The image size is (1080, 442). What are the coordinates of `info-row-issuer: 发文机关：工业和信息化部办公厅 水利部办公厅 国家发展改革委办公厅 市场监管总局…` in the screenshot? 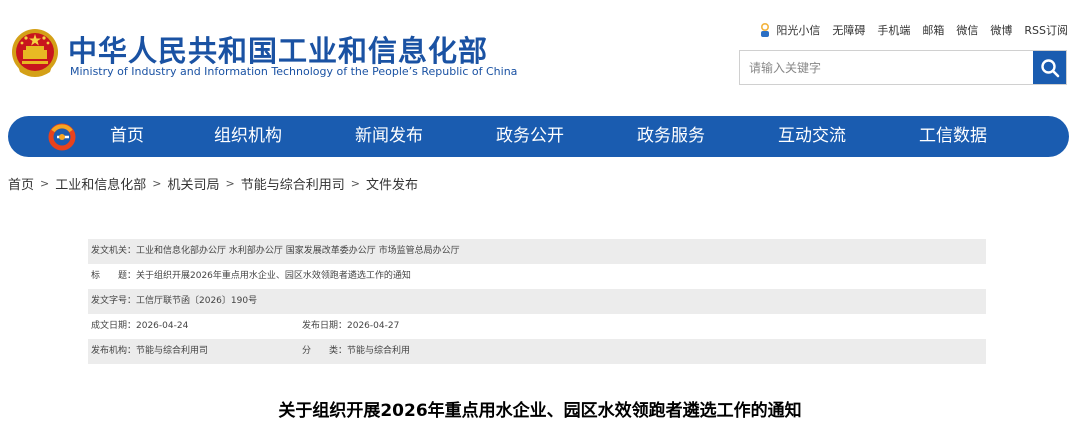 It's located at (537, 251).